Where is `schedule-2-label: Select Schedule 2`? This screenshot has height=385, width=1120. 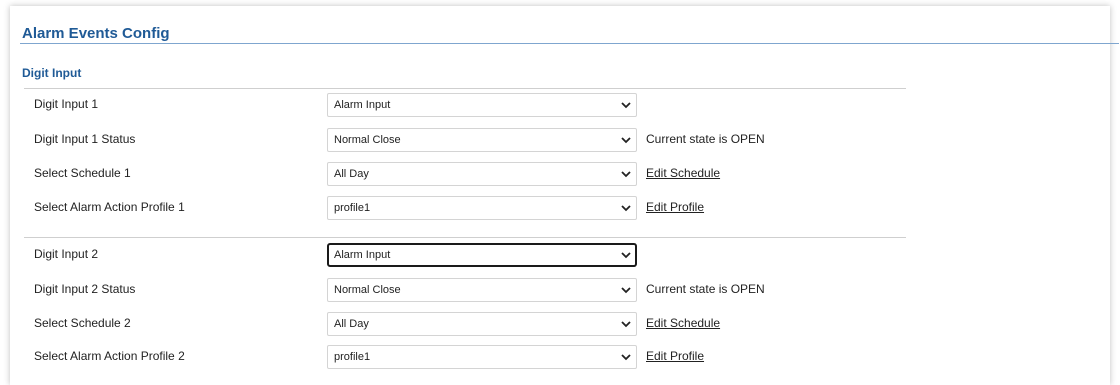
schedule-2-label: Select Schedule 2 is located at coordinates (82, 323).